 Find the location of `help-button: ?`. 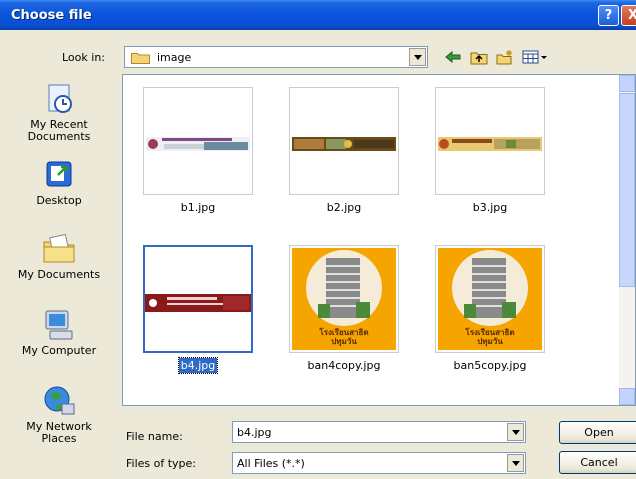

help-button: ? is located at coordinates (608, 15).